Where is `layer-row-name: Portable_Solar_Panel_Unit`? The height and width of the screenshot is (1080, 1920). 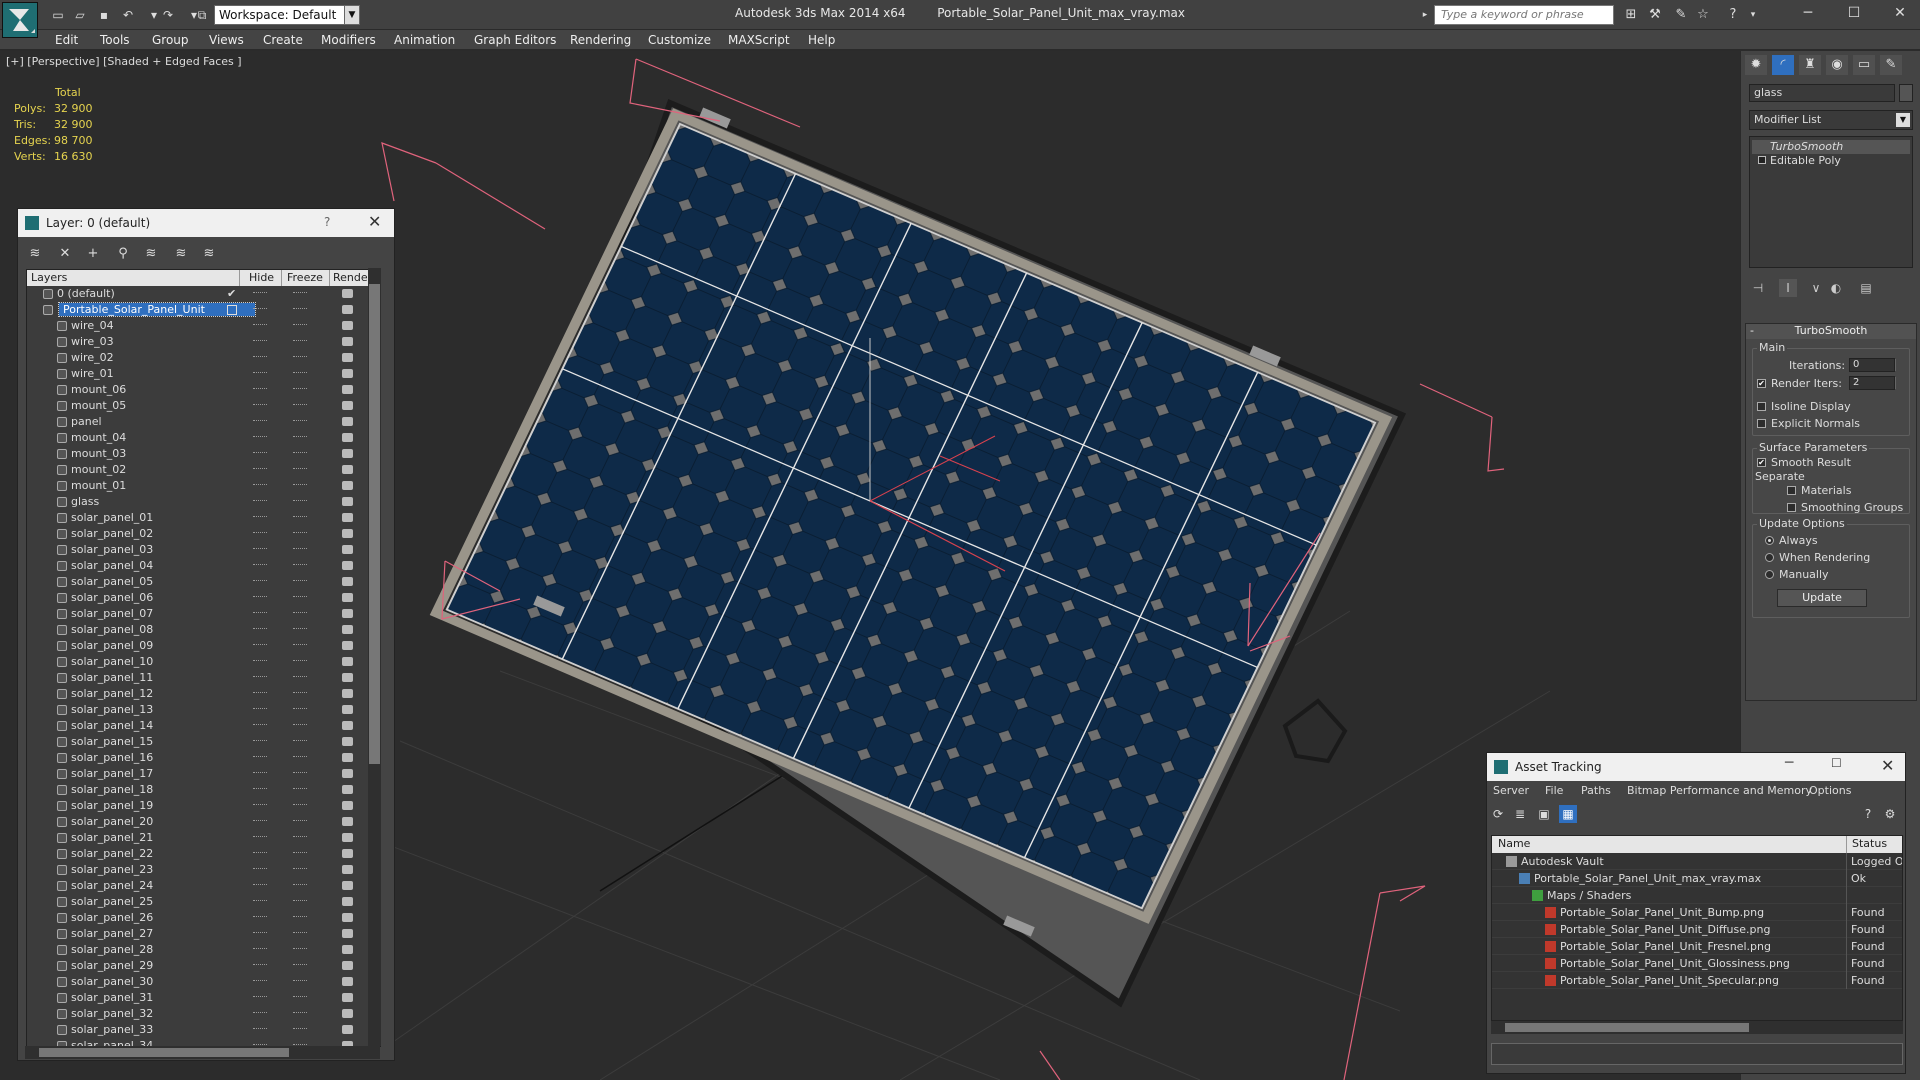 layer-row-name: Portable_Solar_Panel_Unit is located at coordinates (157, 309).